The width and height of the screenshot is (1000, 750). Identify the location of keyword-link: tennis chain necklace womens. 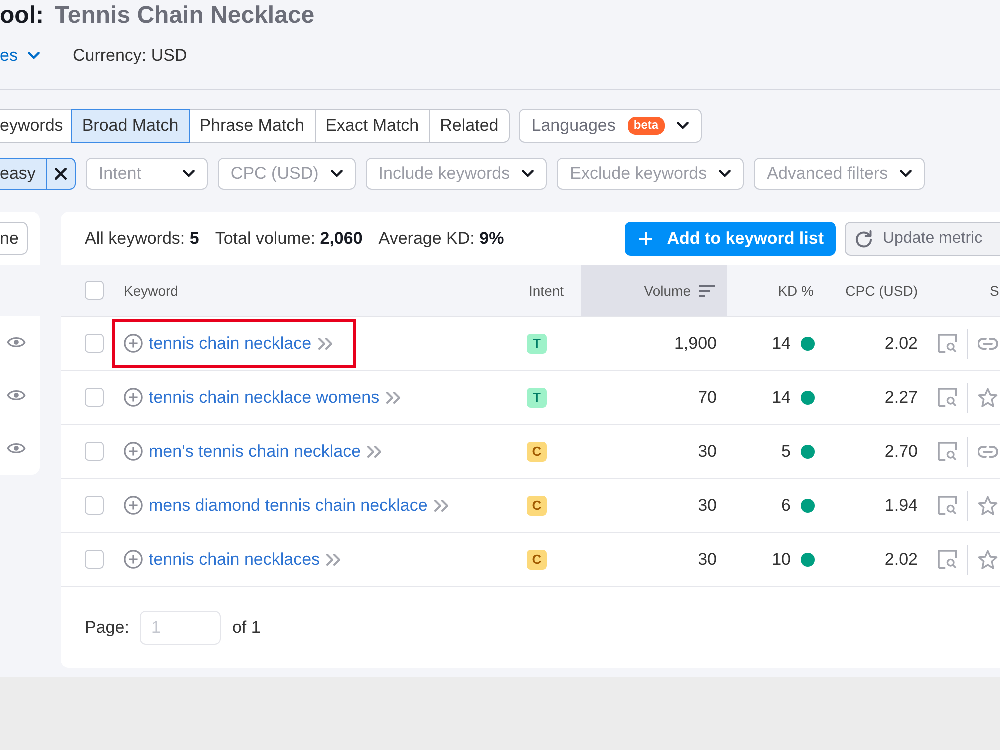
(264, 398).